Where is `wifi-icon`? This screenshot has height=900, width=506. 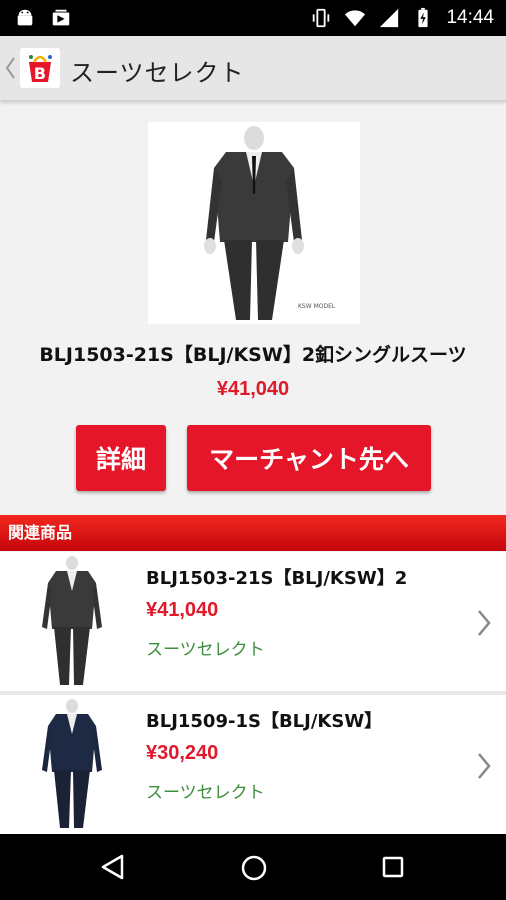 wifi-icon is located at coordinates (355, 18).